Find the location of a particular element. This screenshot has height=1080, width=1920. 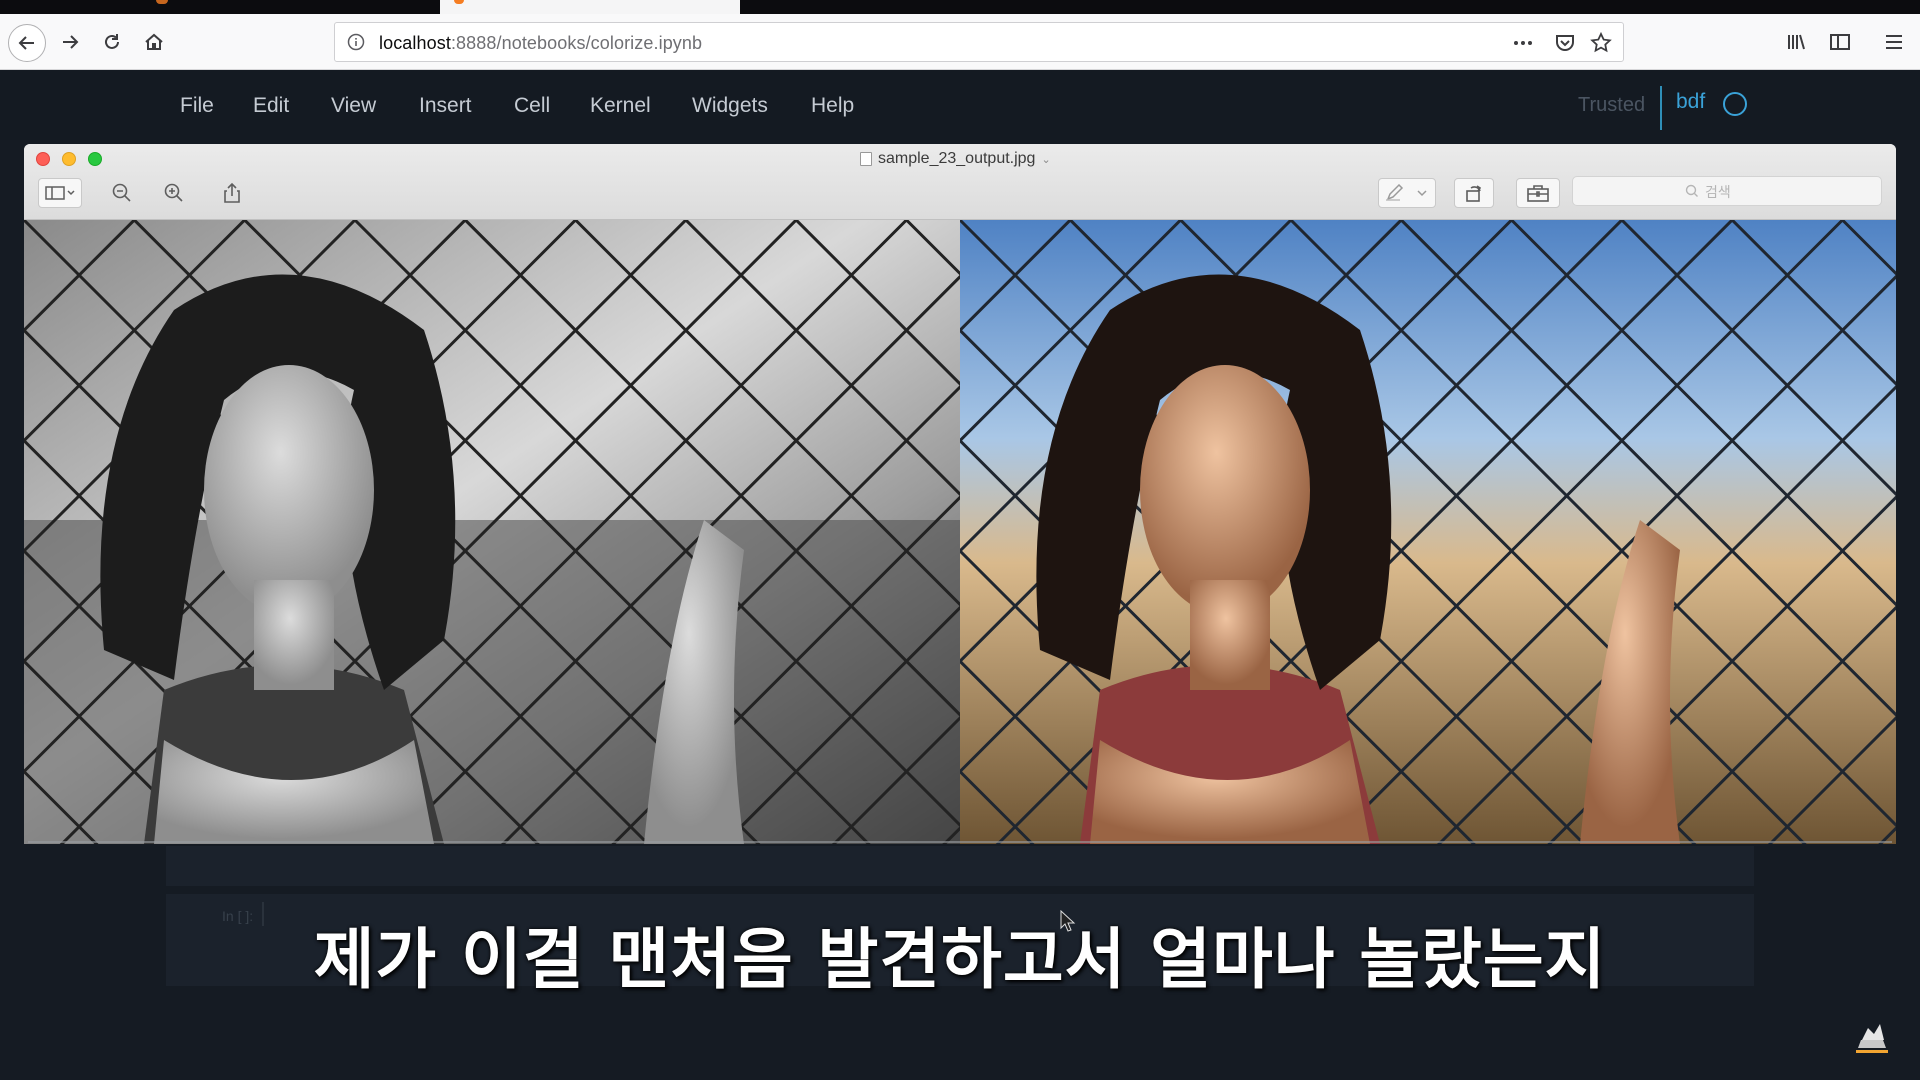

library-button is located at coordinates (1796, 42).